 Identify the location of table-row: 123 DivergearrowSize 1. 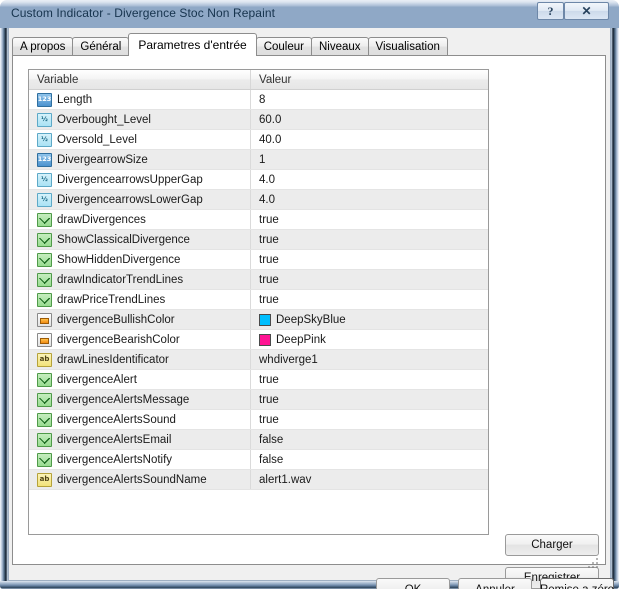
(258, 160).